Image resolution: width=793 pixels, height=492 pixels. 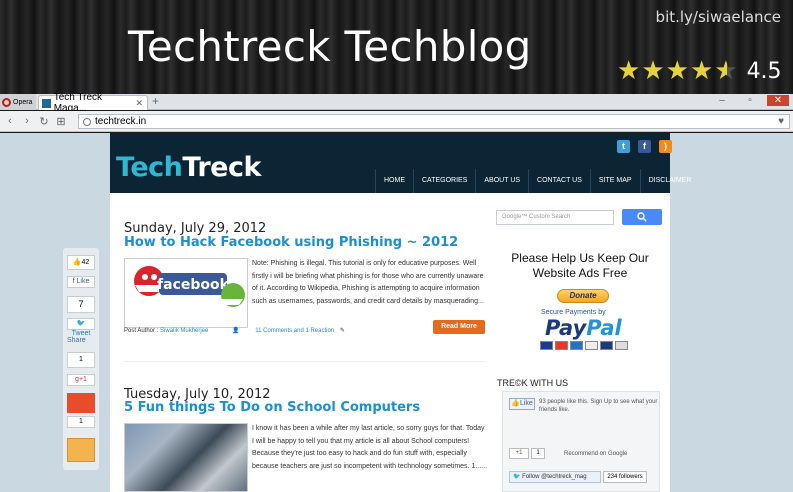 I want to click on half-star-icon: ★, so click(x=726, y=71).